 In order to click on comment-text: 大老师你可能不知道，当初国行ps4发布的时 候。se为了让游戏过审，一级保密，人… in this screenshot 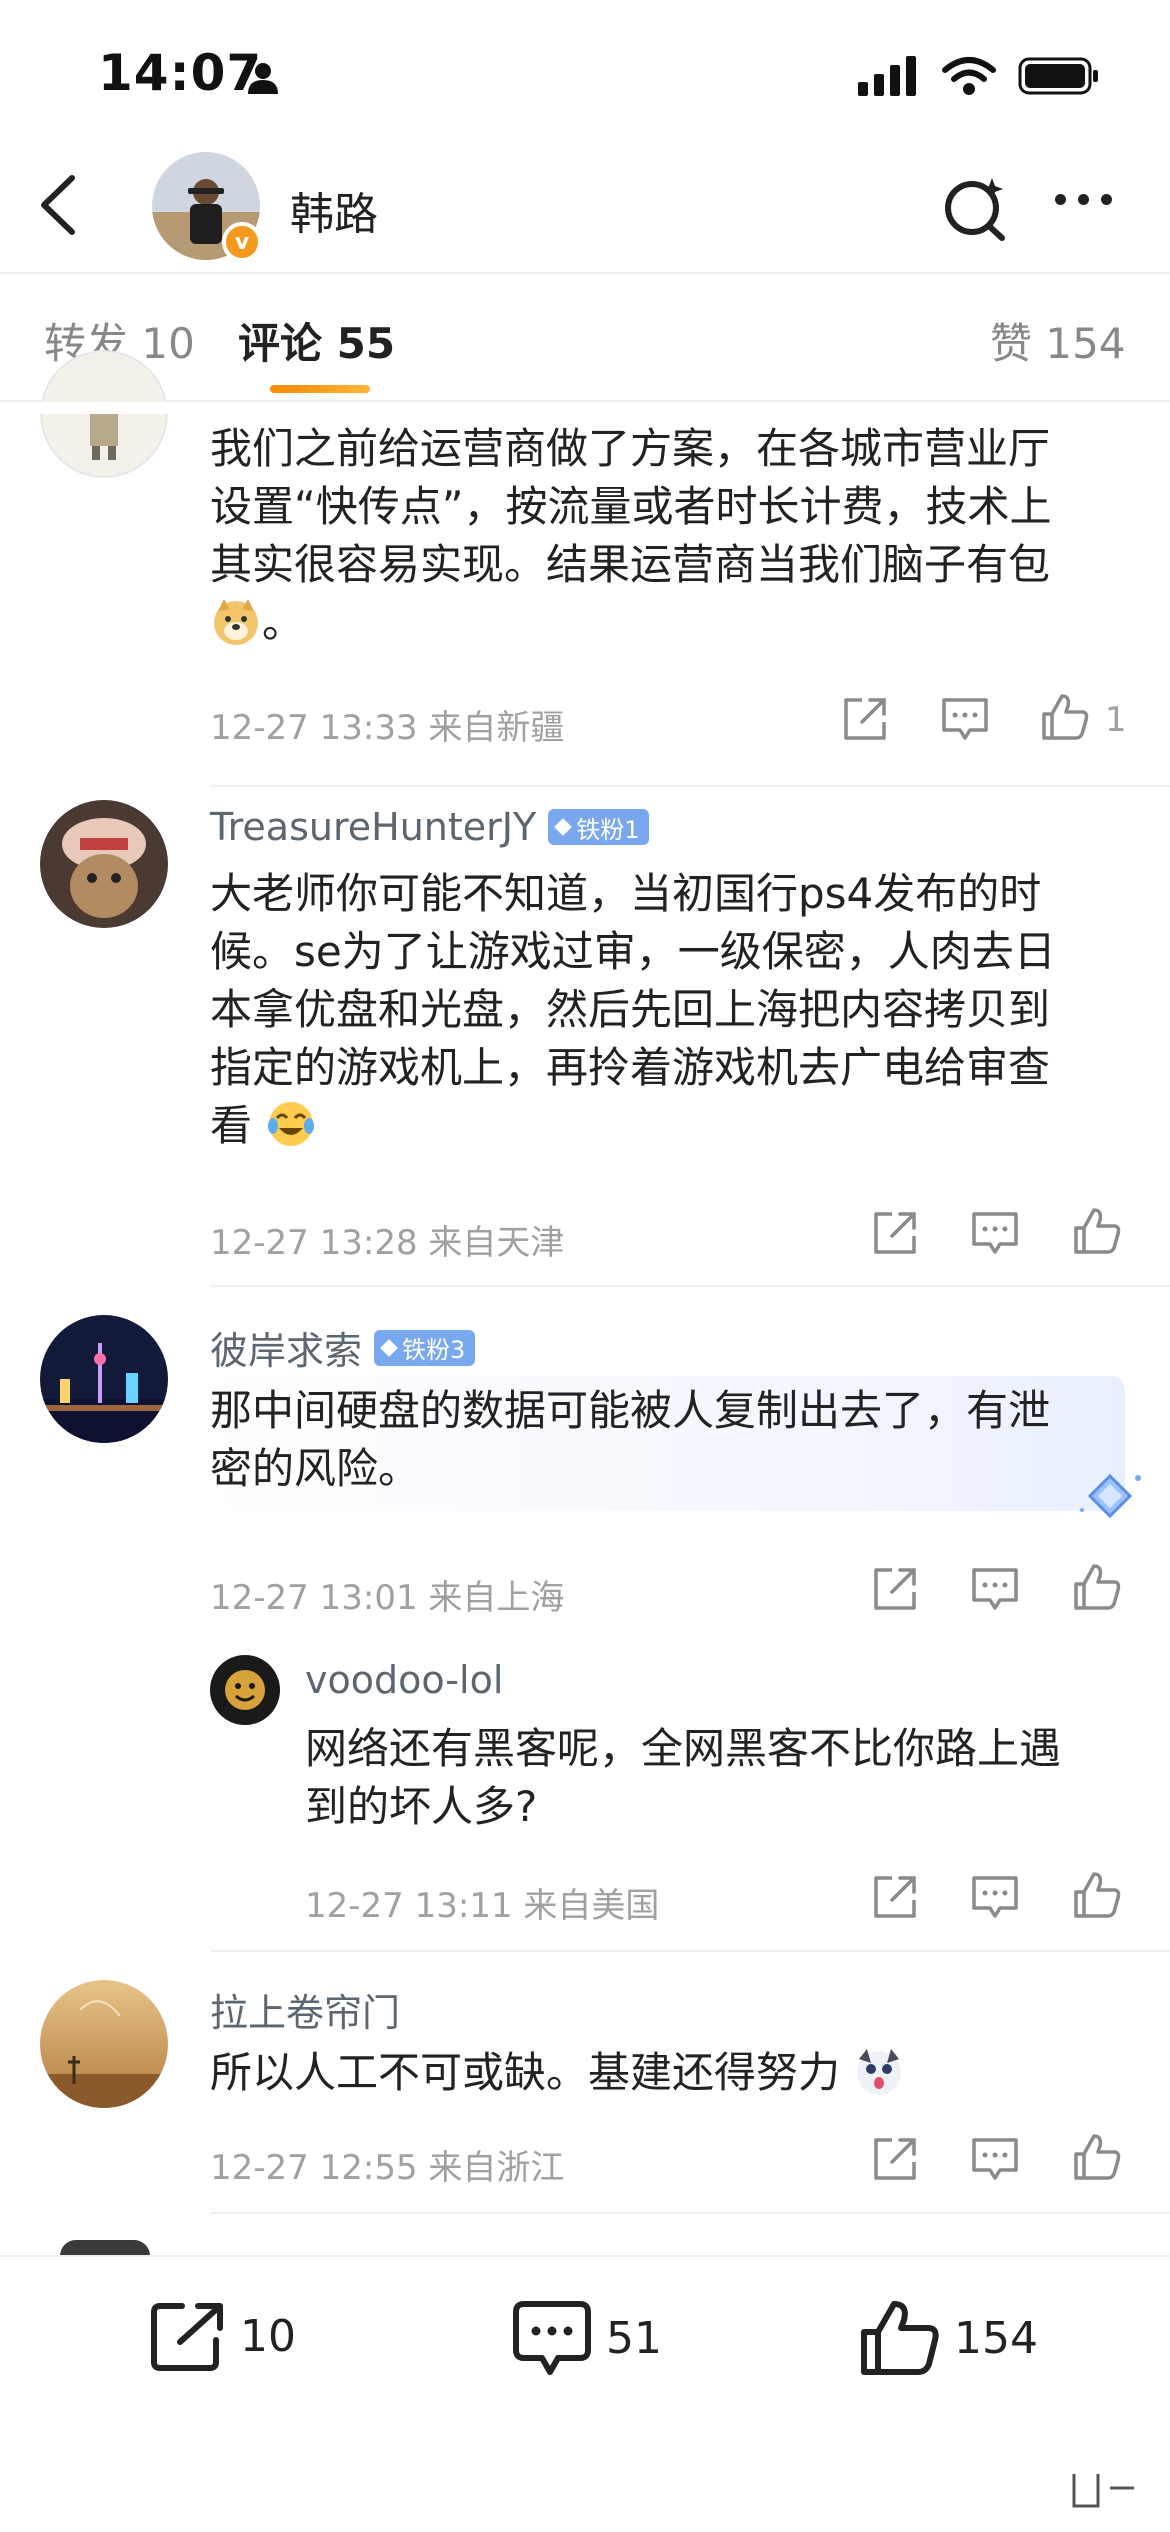, I will do `click(633, 1009)`.